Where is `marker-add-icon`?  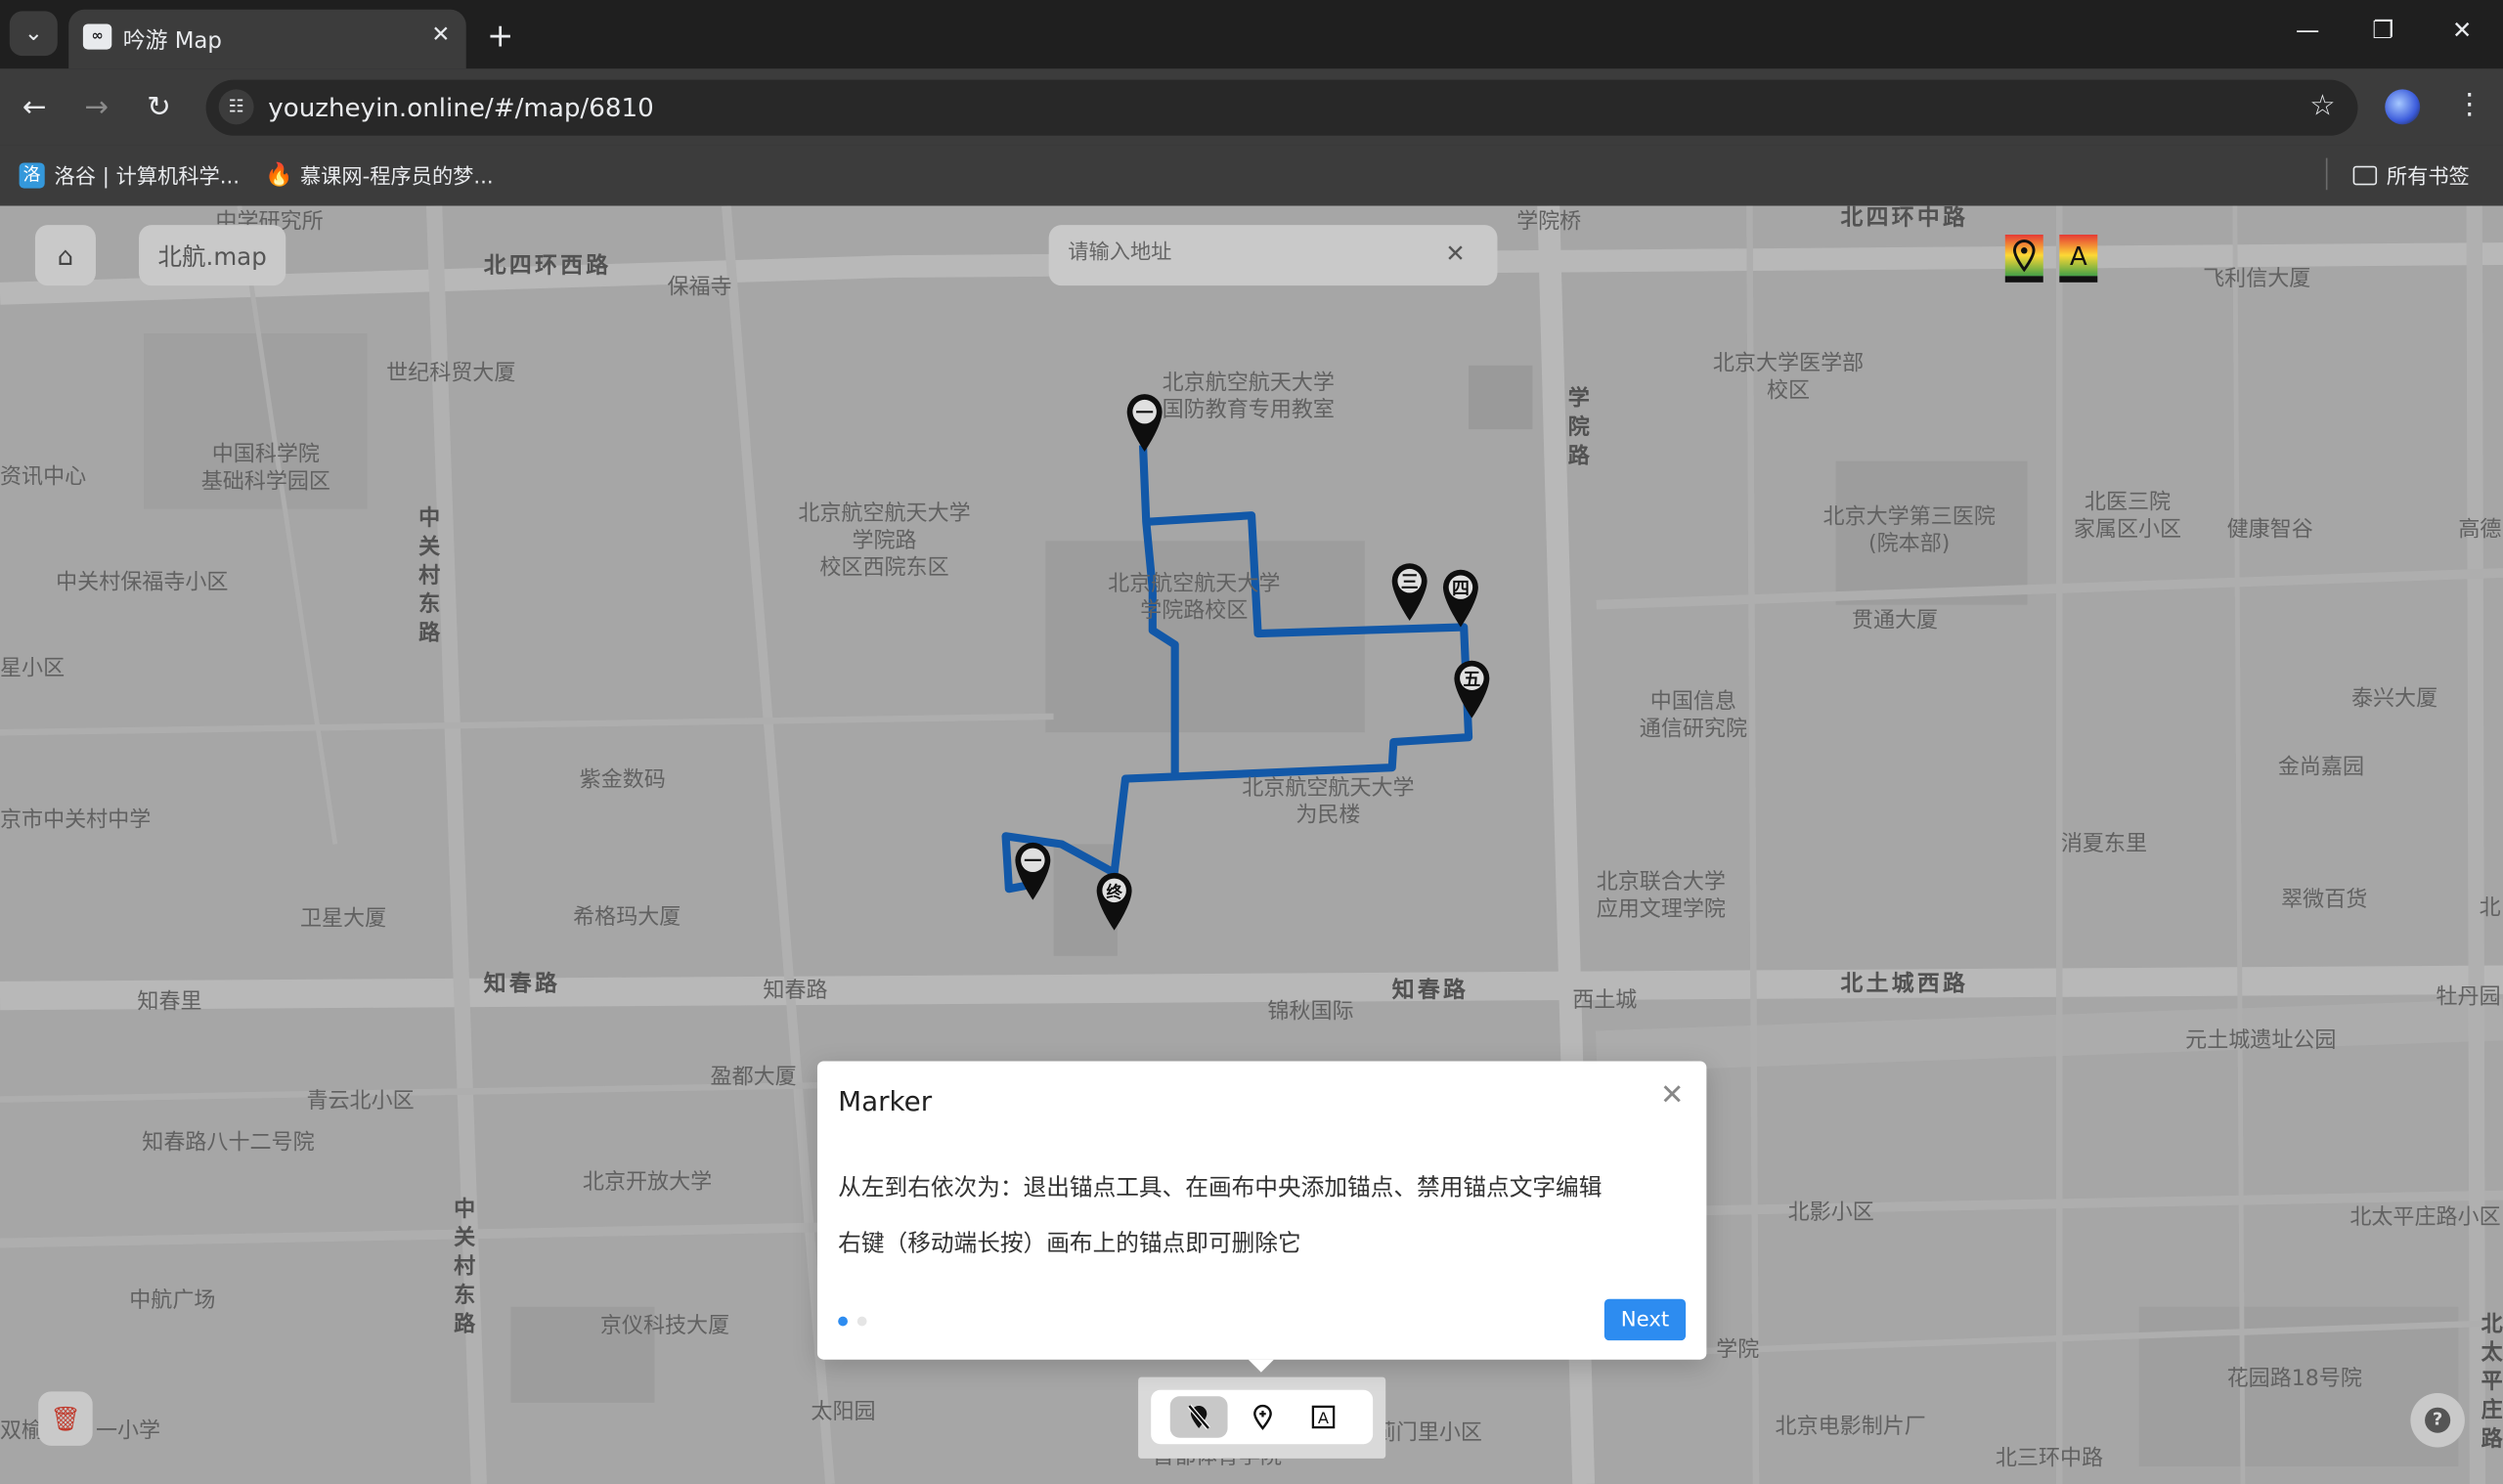
marker-add-icon is located at coordinates (1262, 1417).